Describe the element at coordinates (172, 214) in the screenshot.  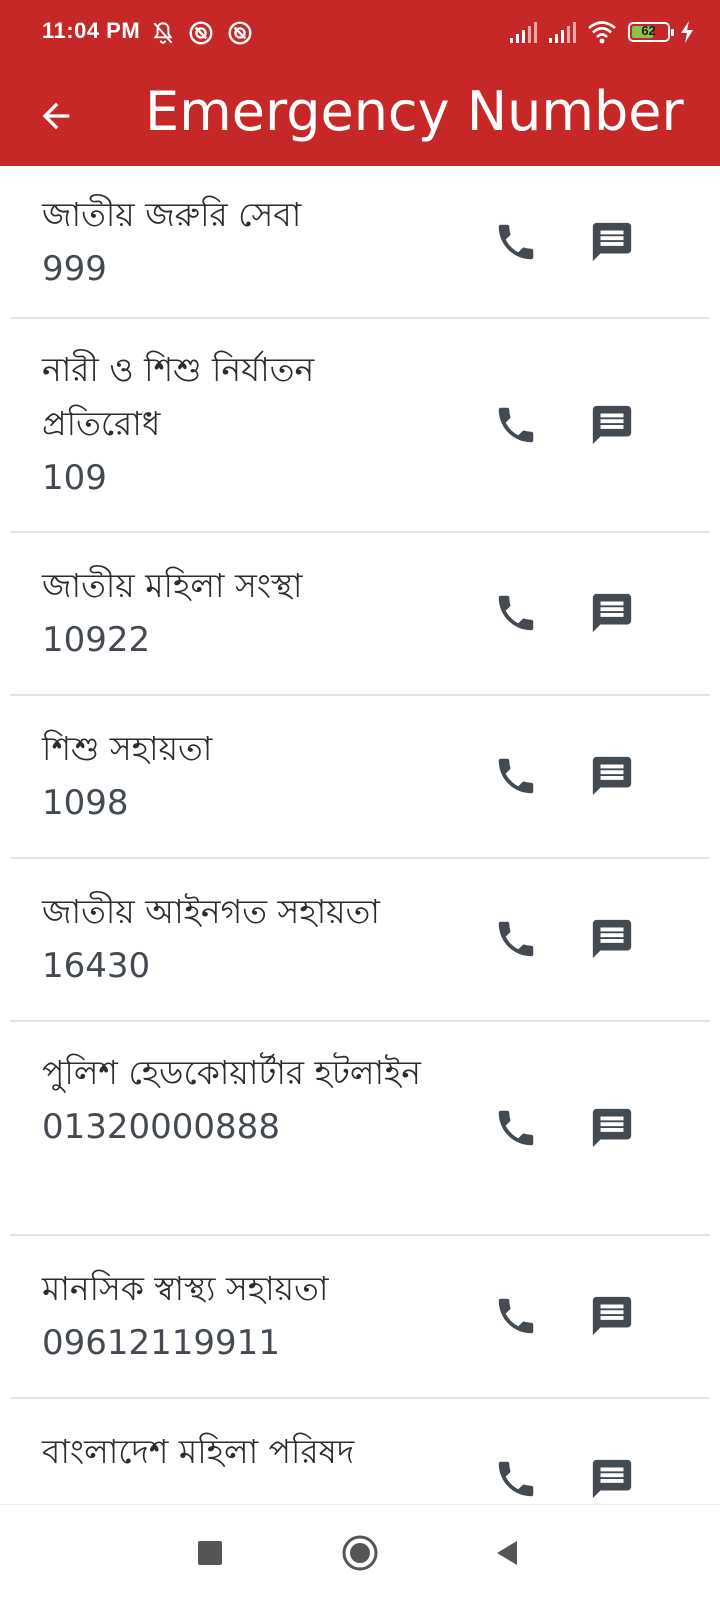
I see `contact-name: জাতীয় জরুরি সেবা` at that location.